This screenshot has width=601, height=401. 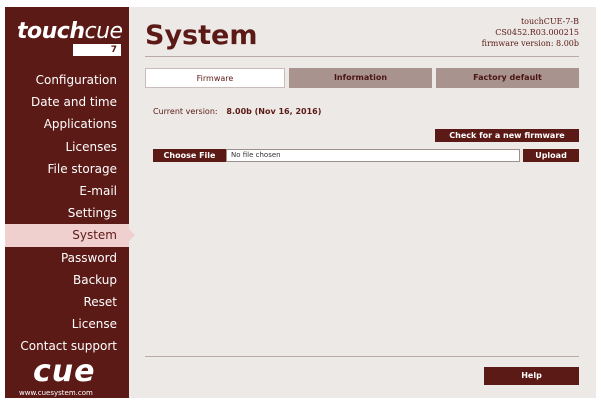 I want to click on header-divider, so click(x=362, y=56).